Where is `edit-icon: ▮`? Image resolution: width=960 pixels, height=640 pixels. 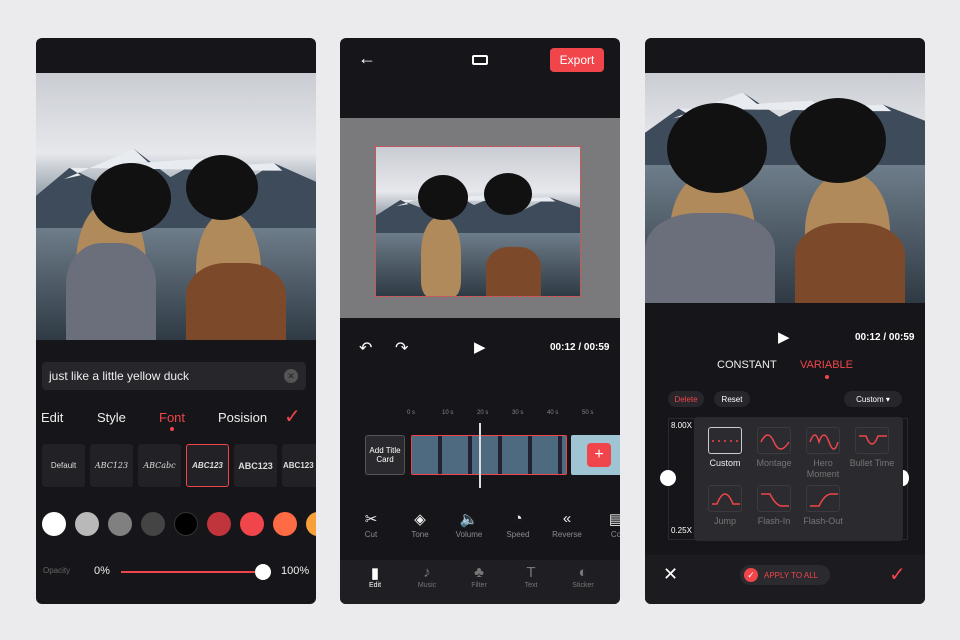
edit-icon: ▮ is located at coordinates (375, 573).